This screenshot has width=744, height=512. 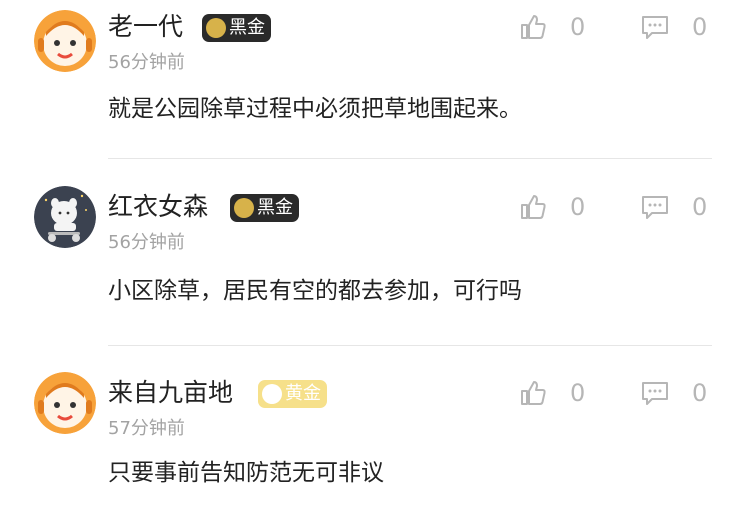 What do you see at coordinates (170, 393) in the screenshot?
I see `username: 来自九亩地` at bounding box center [170, 393].